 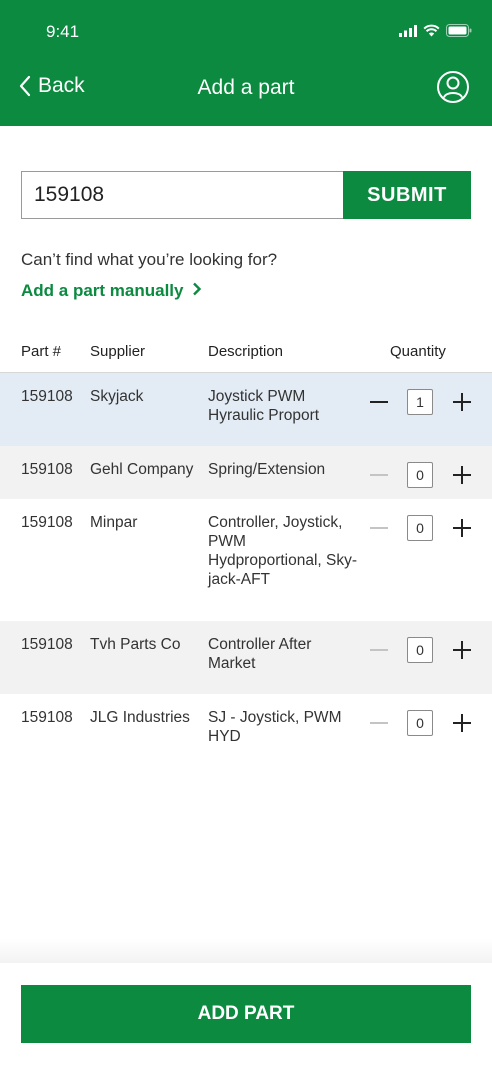 What do you see at coordinates (142, 469) in the screenshot?
I see `cell-supplier: Gehl Company` at bounding box center [142, 469].